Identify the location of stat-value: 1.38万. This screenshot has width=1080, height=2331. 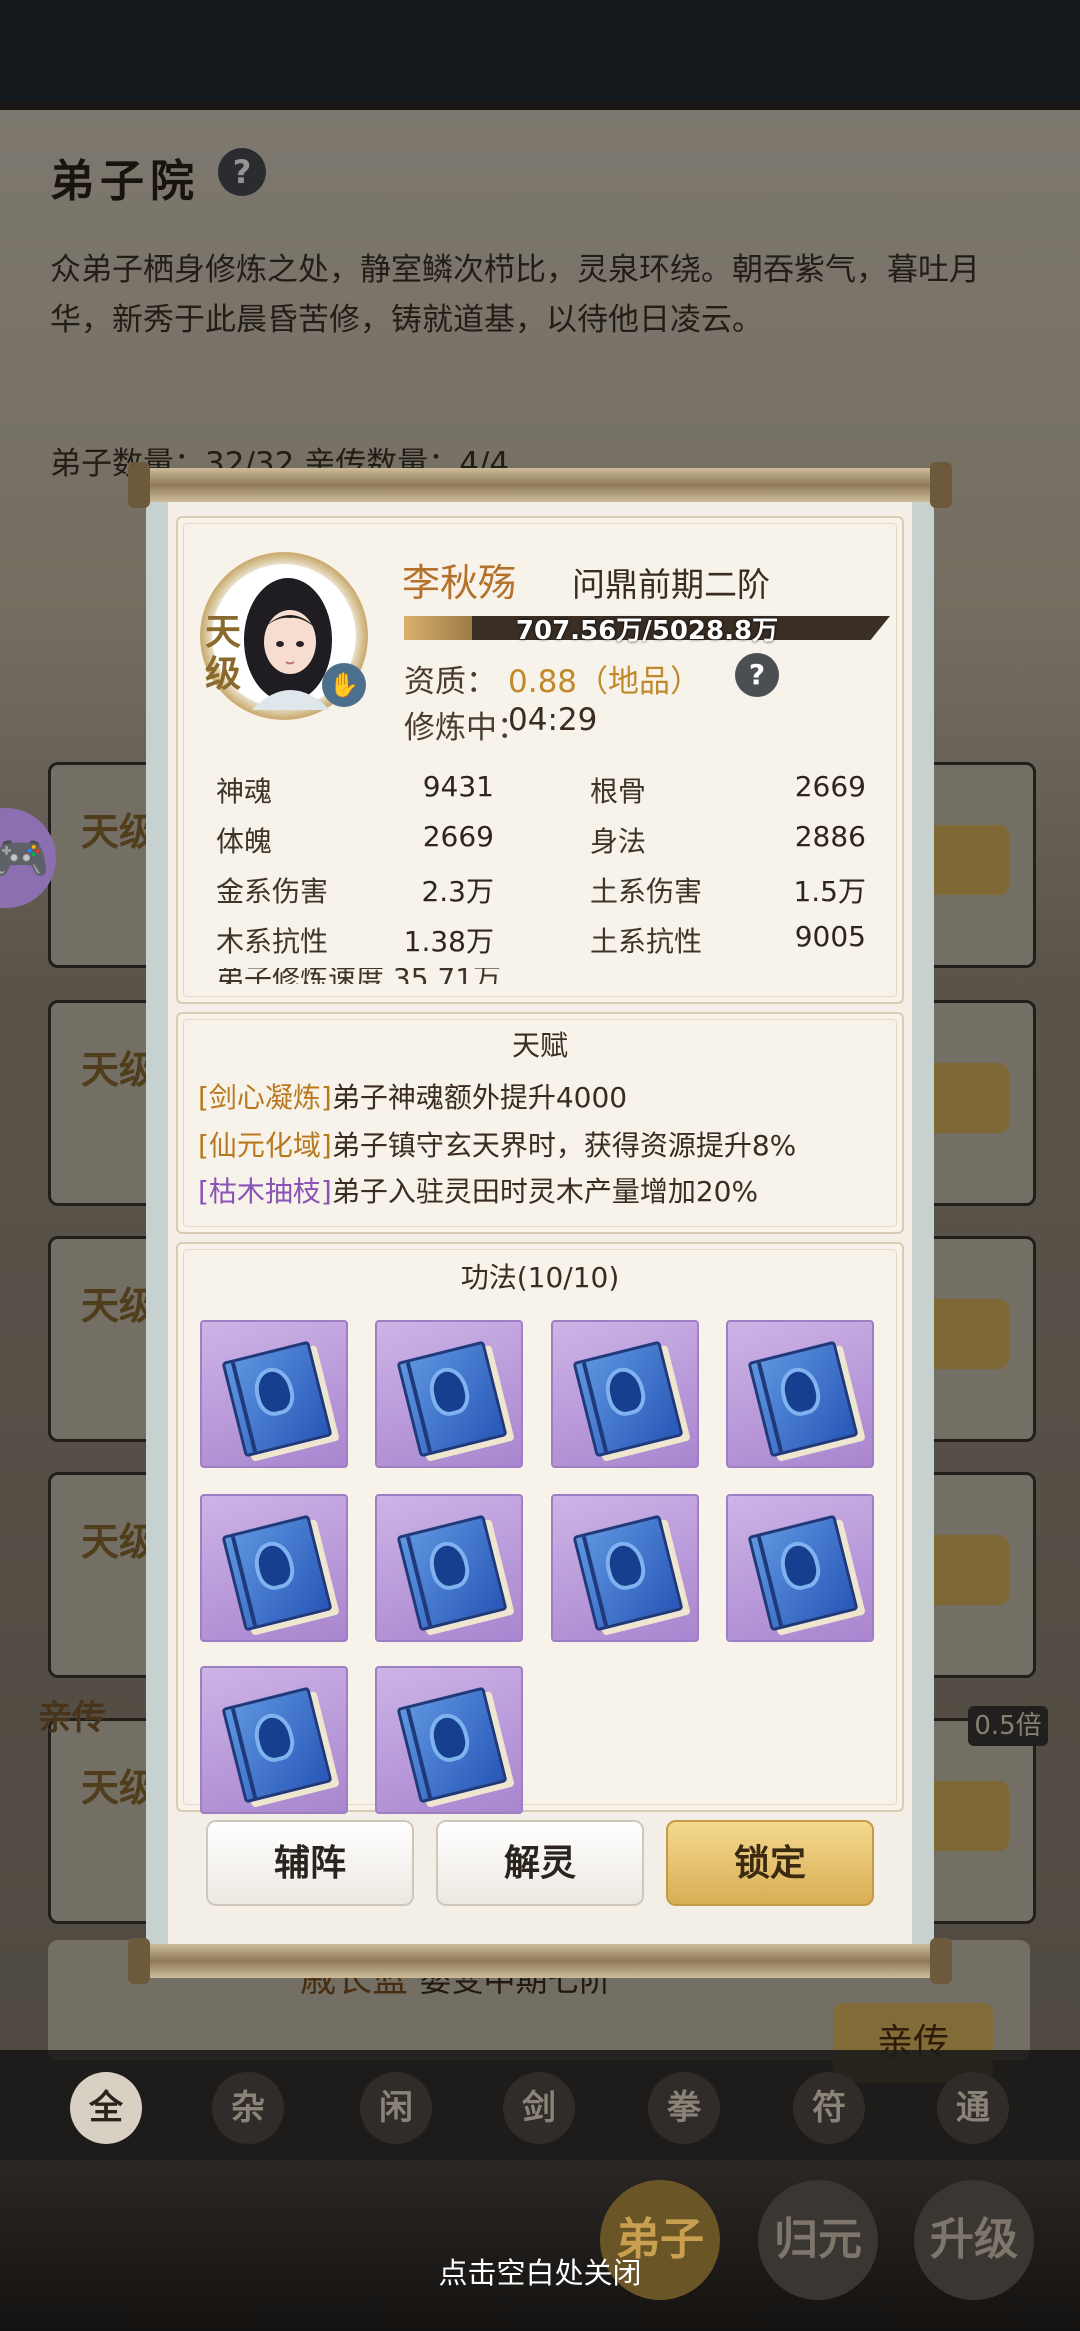
(448, 941).